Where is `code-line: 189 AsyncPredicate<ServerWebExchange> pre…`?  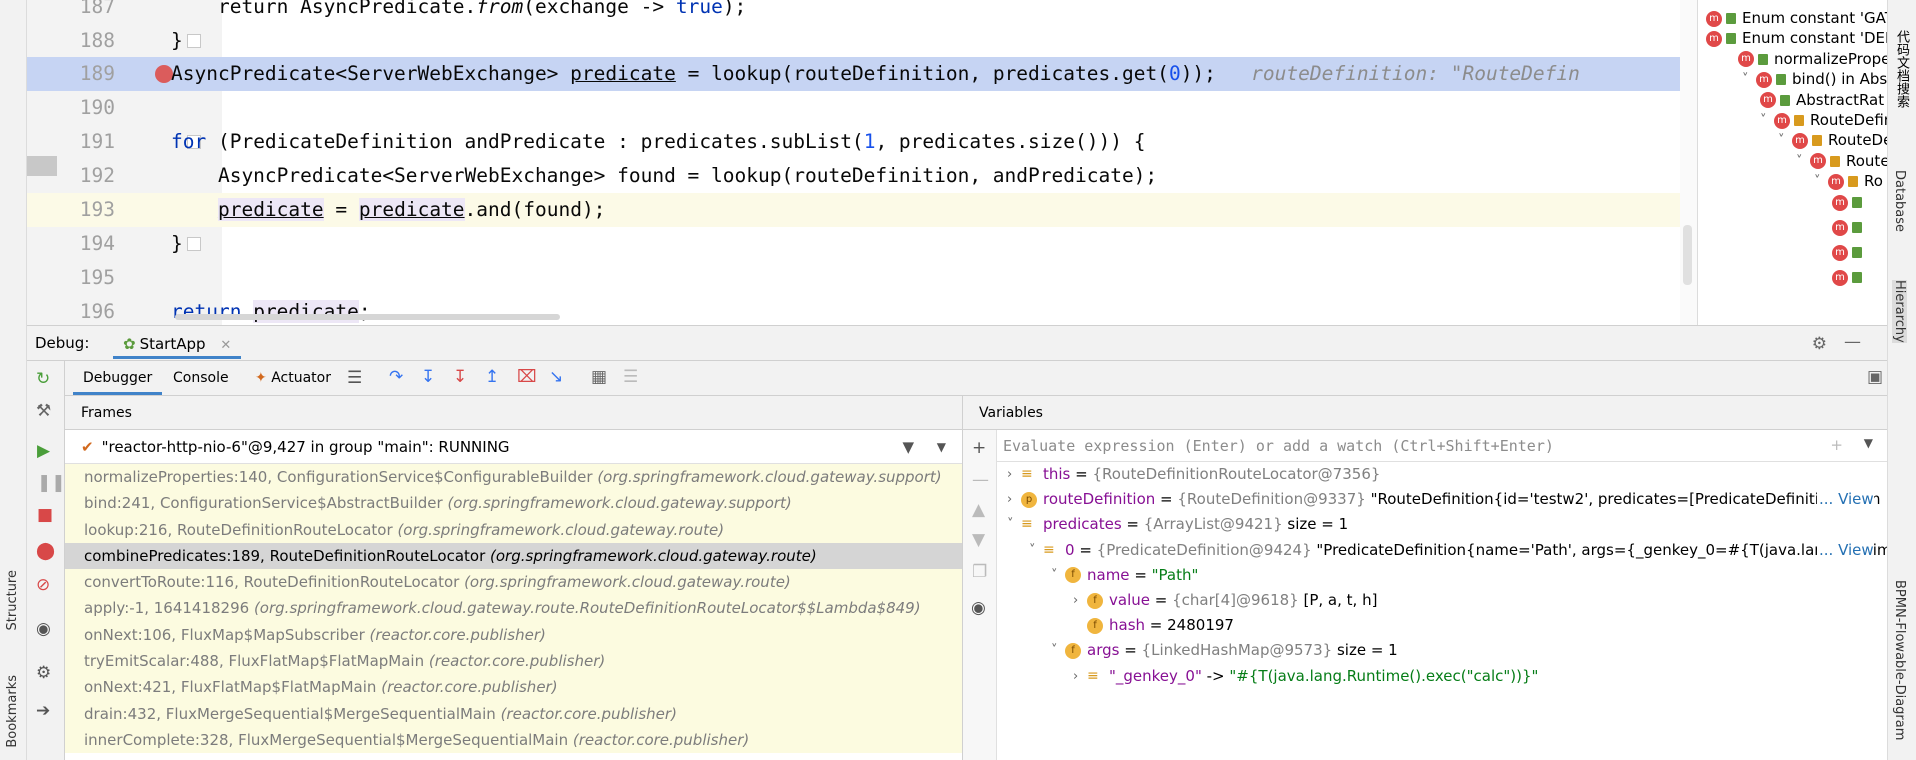
code-line: 189 AsyncPredicate<ServerWebExchange> pre… is located at coordinates (862, 74).